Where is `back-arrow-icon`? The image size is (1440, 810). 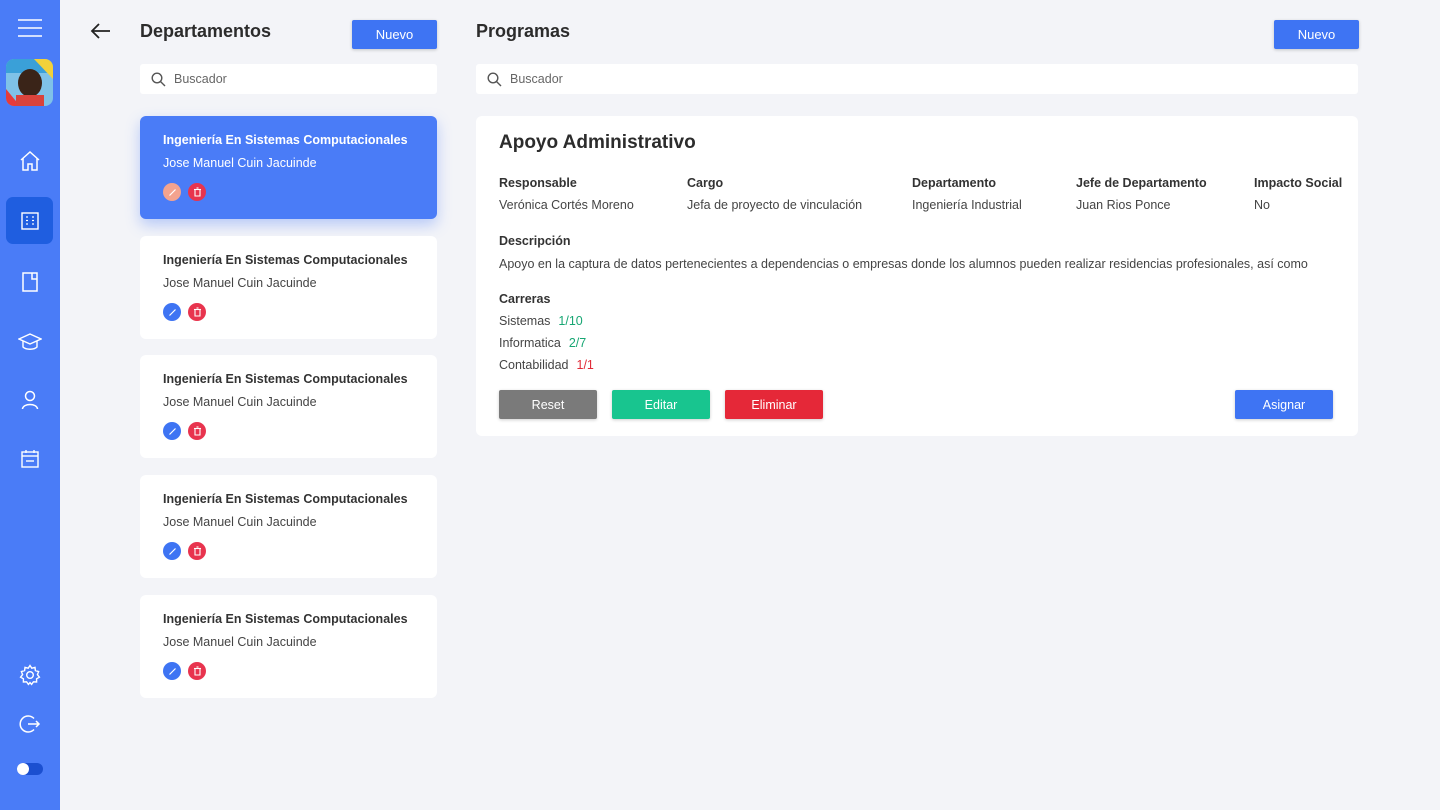 back-arrow-icon is located at coordinates (101, 31).